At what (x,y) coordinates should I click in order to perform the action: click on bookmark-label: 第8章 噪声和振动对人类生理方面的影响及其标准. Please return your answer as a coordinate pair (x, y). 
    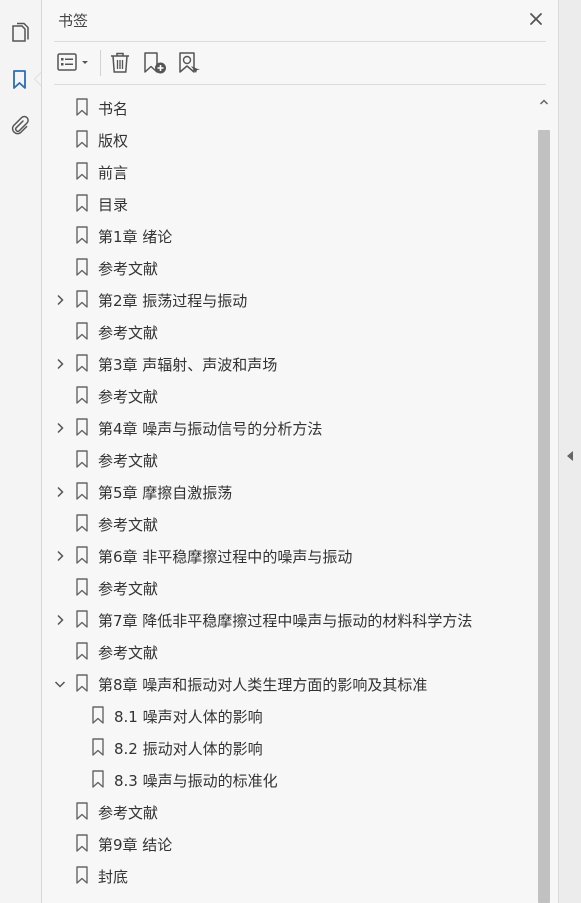
    Looking at the image, I should click on (263, 685).